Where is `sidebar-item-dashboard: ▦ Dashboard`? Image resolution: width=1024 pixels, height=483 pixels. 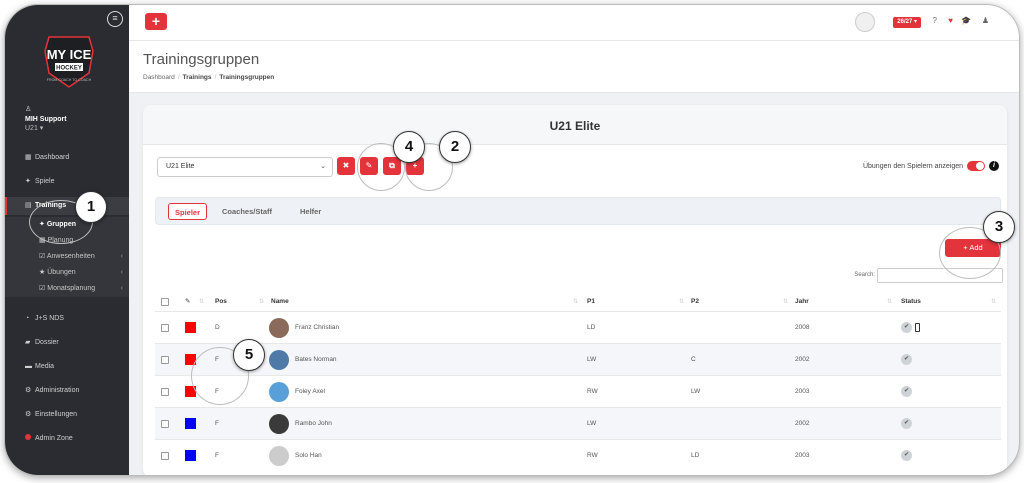 sidebar-item-dashboard: ▦ Dashboard is located at coordinates (67, 158).